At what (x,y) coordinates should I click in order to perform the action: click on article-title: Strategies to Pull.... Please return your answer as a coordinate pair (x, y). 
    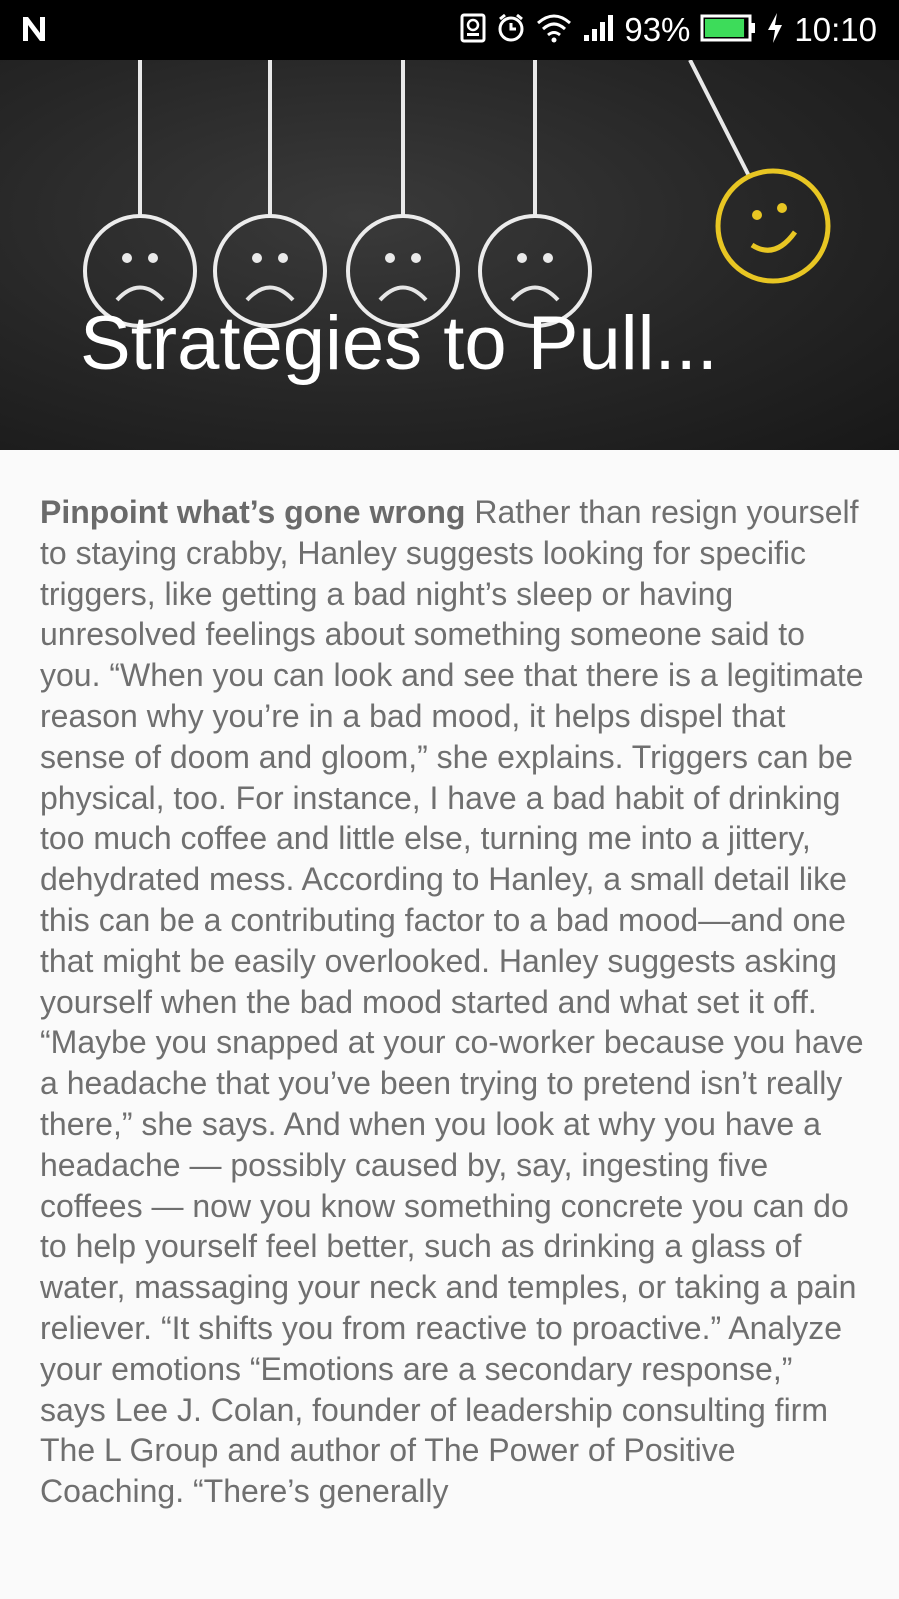
    Looking at the image, I should click on (399, 343).